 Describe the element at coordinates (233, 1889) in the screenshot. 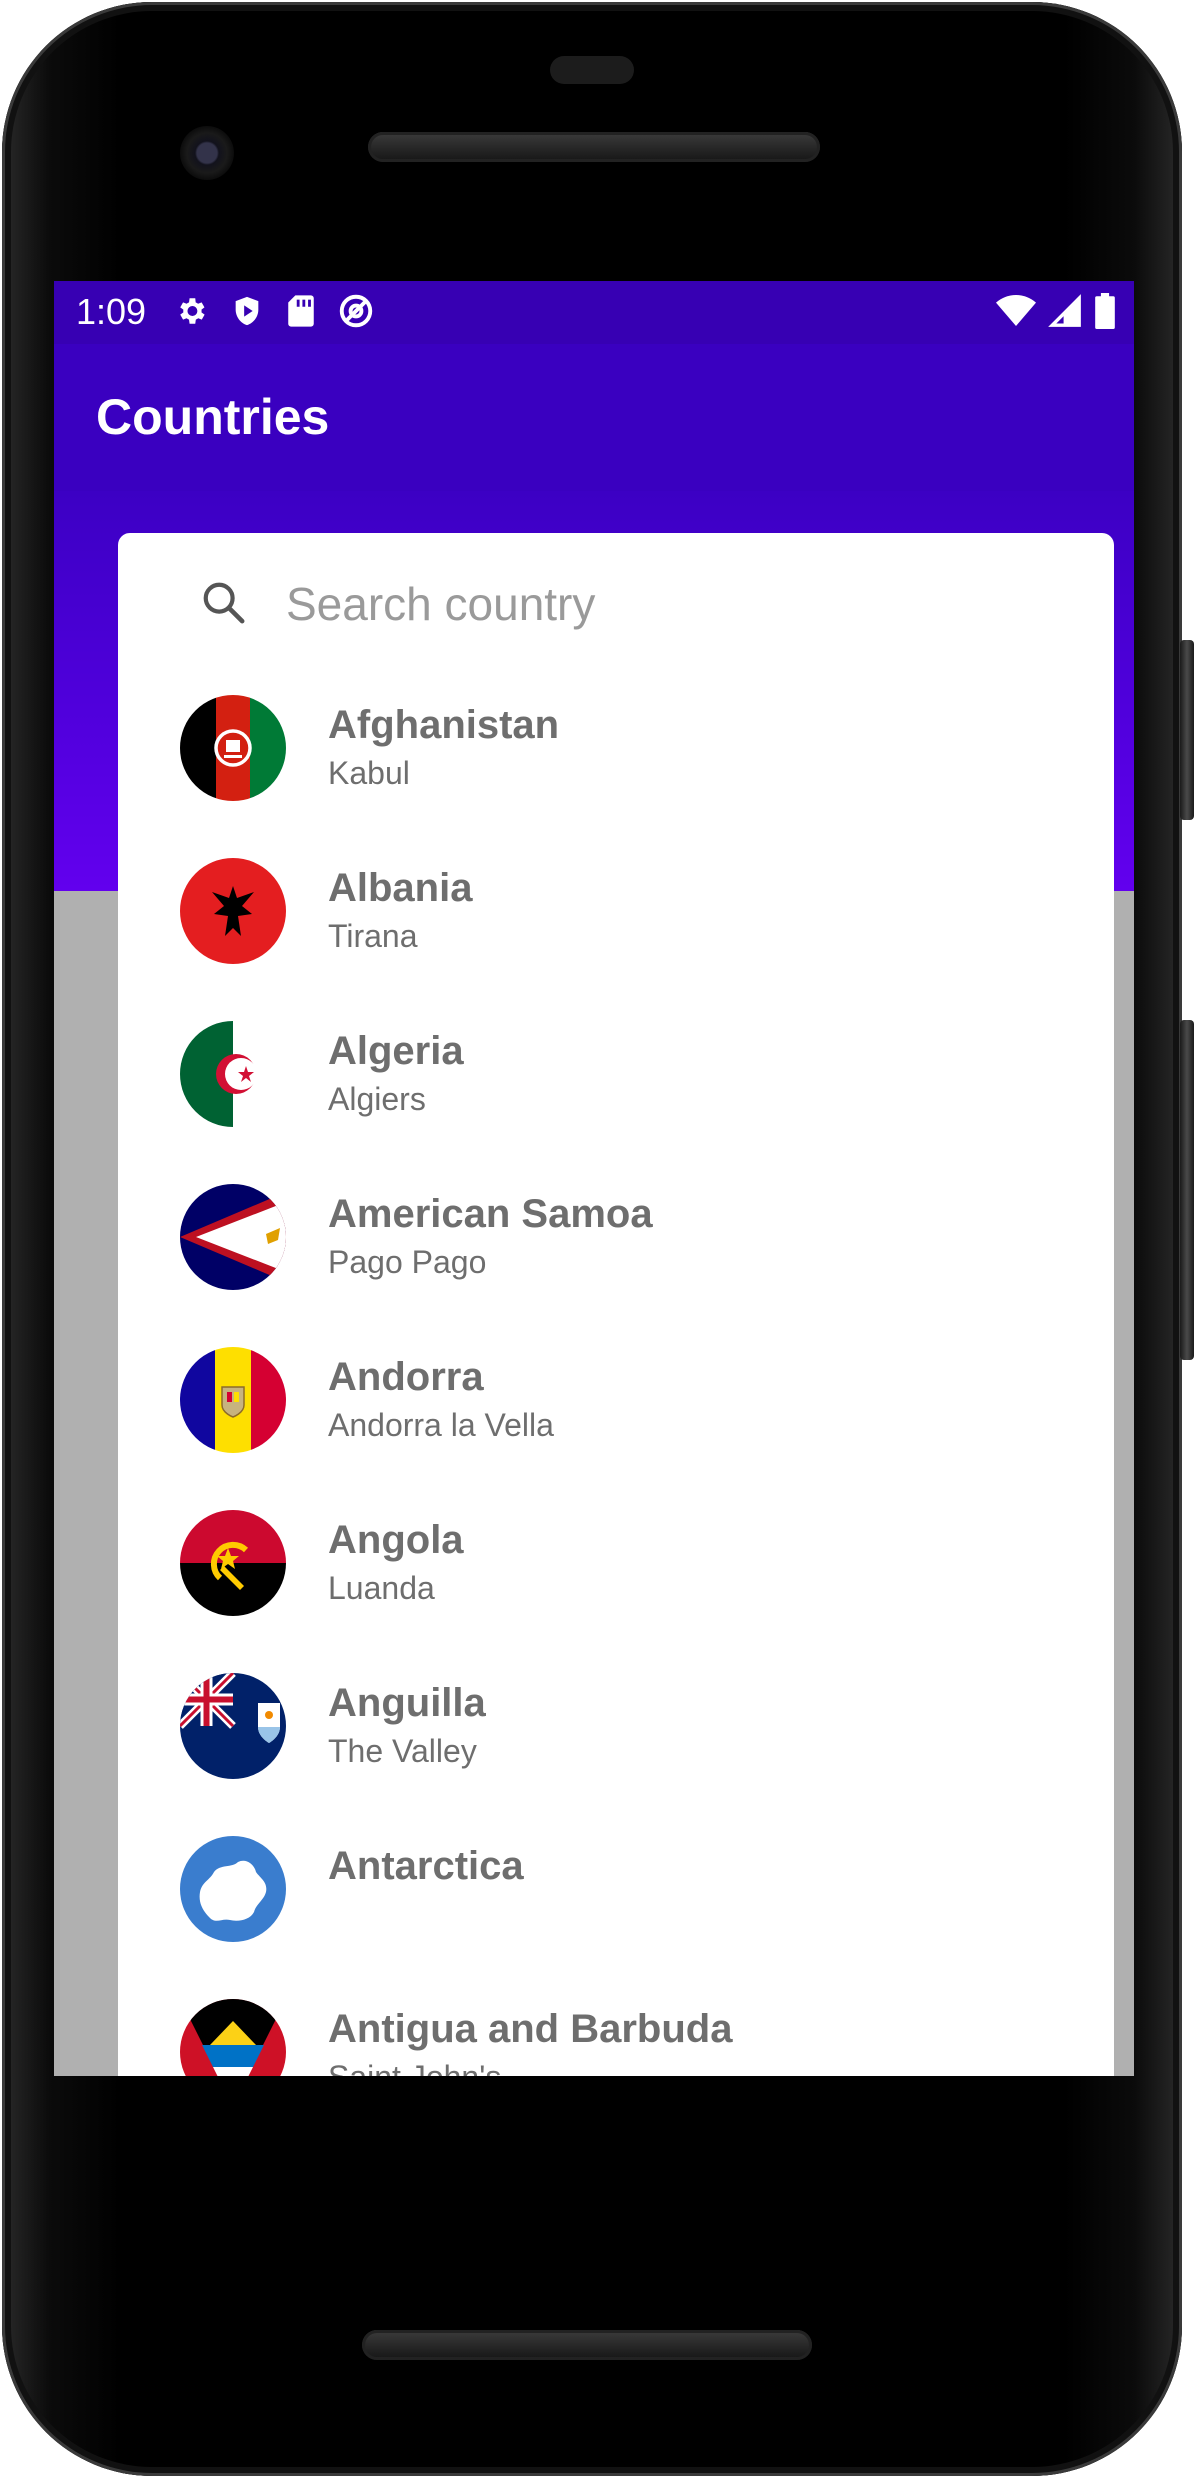

I see `antarctica-flag-icon` at that location.